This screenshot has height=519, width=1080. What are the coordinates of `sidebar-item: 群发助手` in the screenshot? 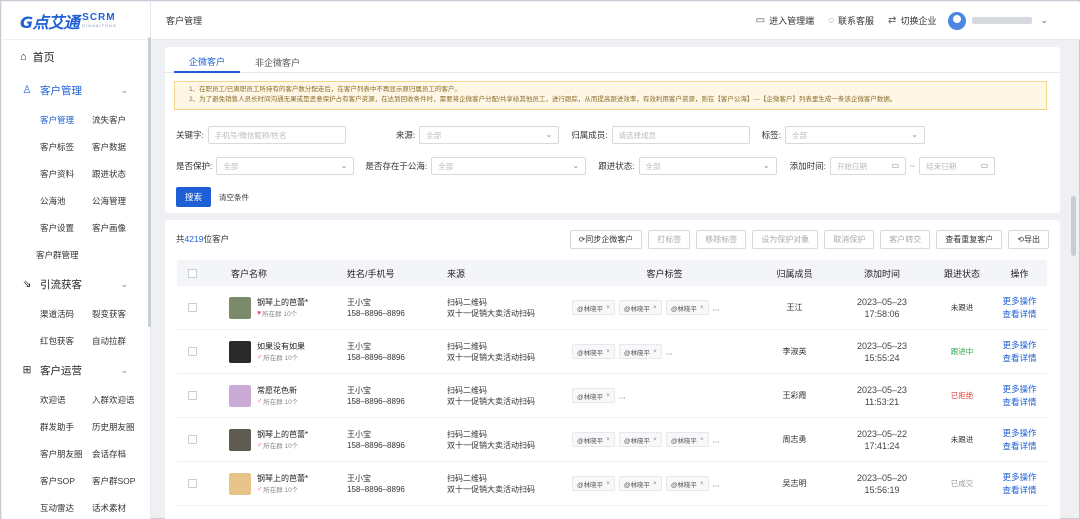 It's located at (66, 427).